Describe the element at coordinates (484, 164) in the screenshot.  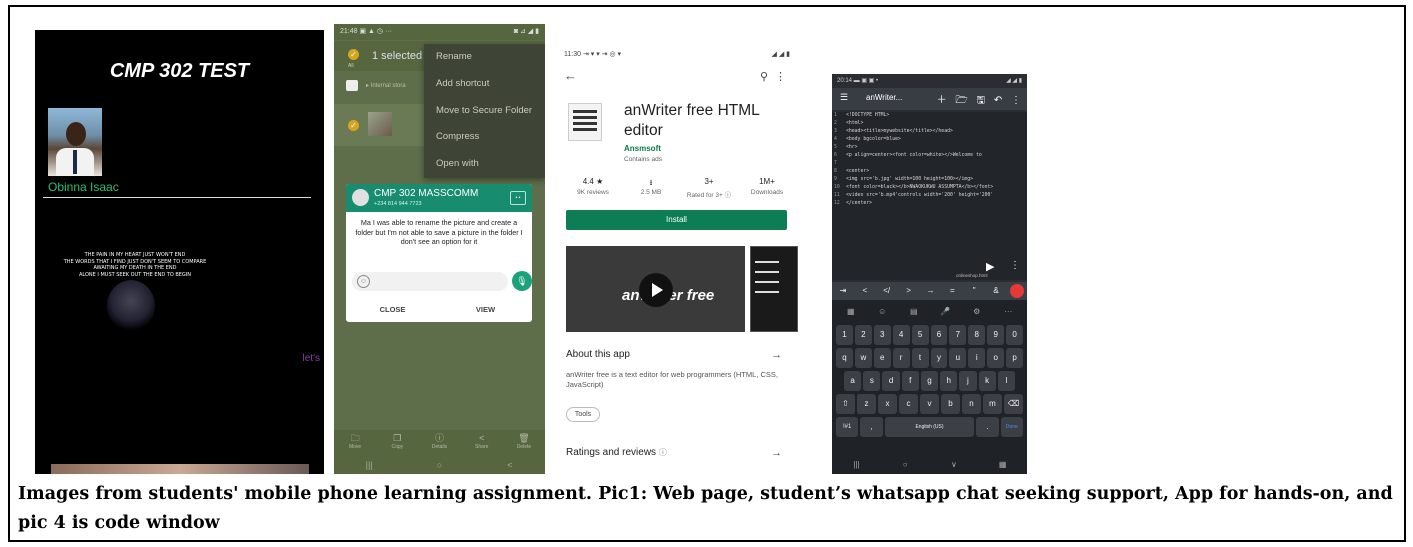
I see `menu-item-open-with: Open with` at that location.